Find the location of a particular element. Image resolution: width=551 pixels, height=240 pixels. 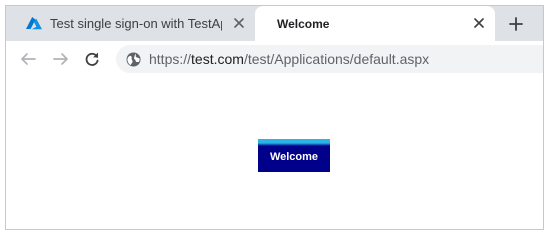

url-host: test.com is located at coordinates (217, 59).